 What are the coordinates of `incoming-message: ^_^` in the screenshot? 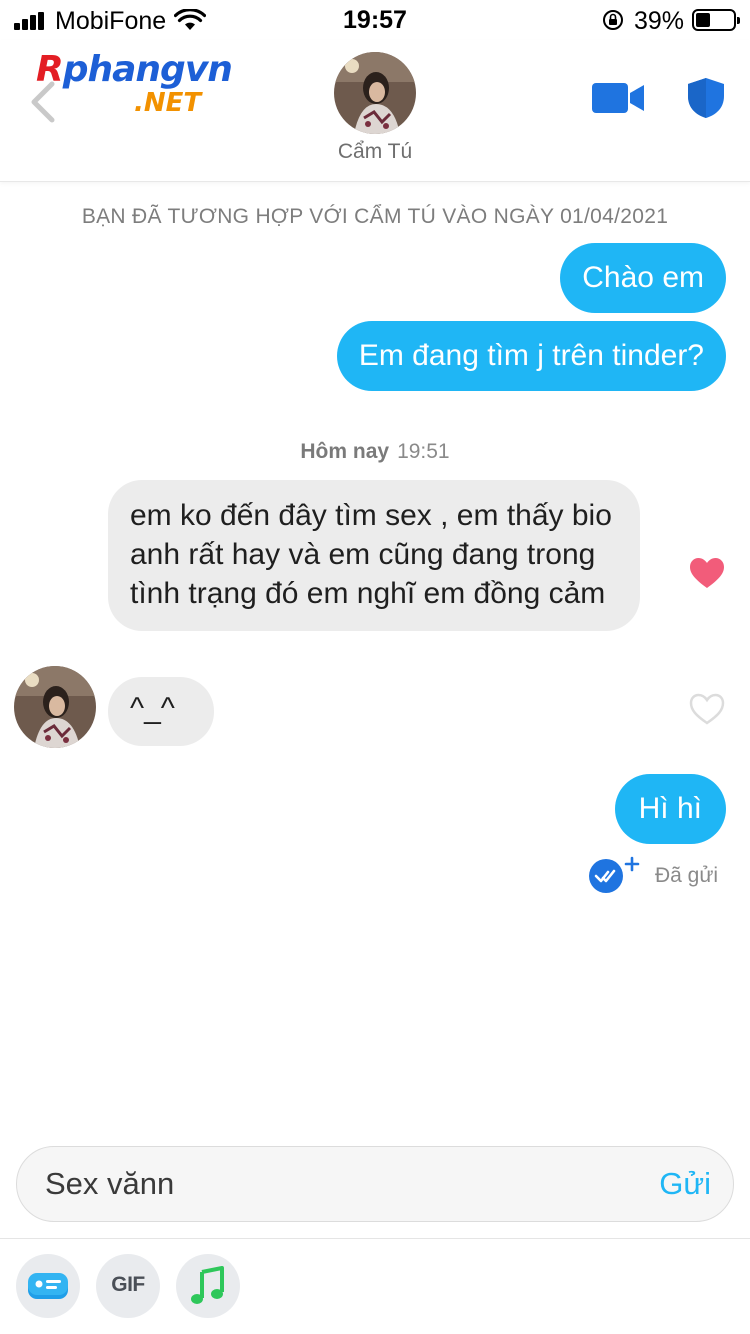 It's located at (161, 711).